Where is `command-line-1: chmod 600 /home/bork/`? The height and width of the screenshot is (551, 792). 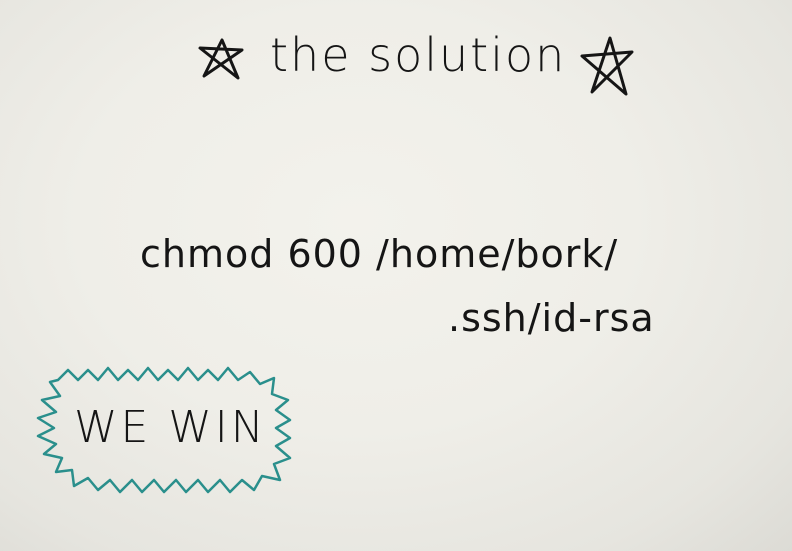
command-line-1: chmod 600 /home/bork/ is located at coordinates (379, 254).